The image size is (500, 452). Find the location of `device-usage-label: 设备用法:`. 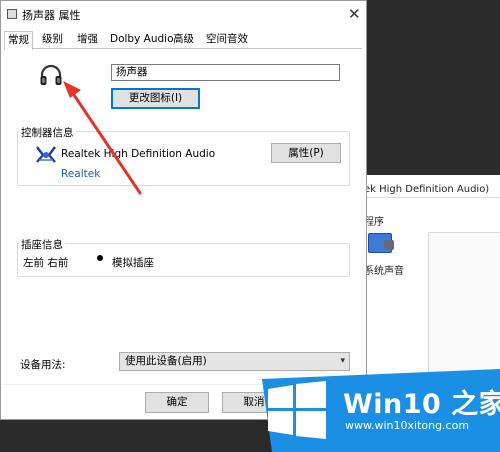

device-usage-label: 设备用法: is located at coordinates (43, 365).